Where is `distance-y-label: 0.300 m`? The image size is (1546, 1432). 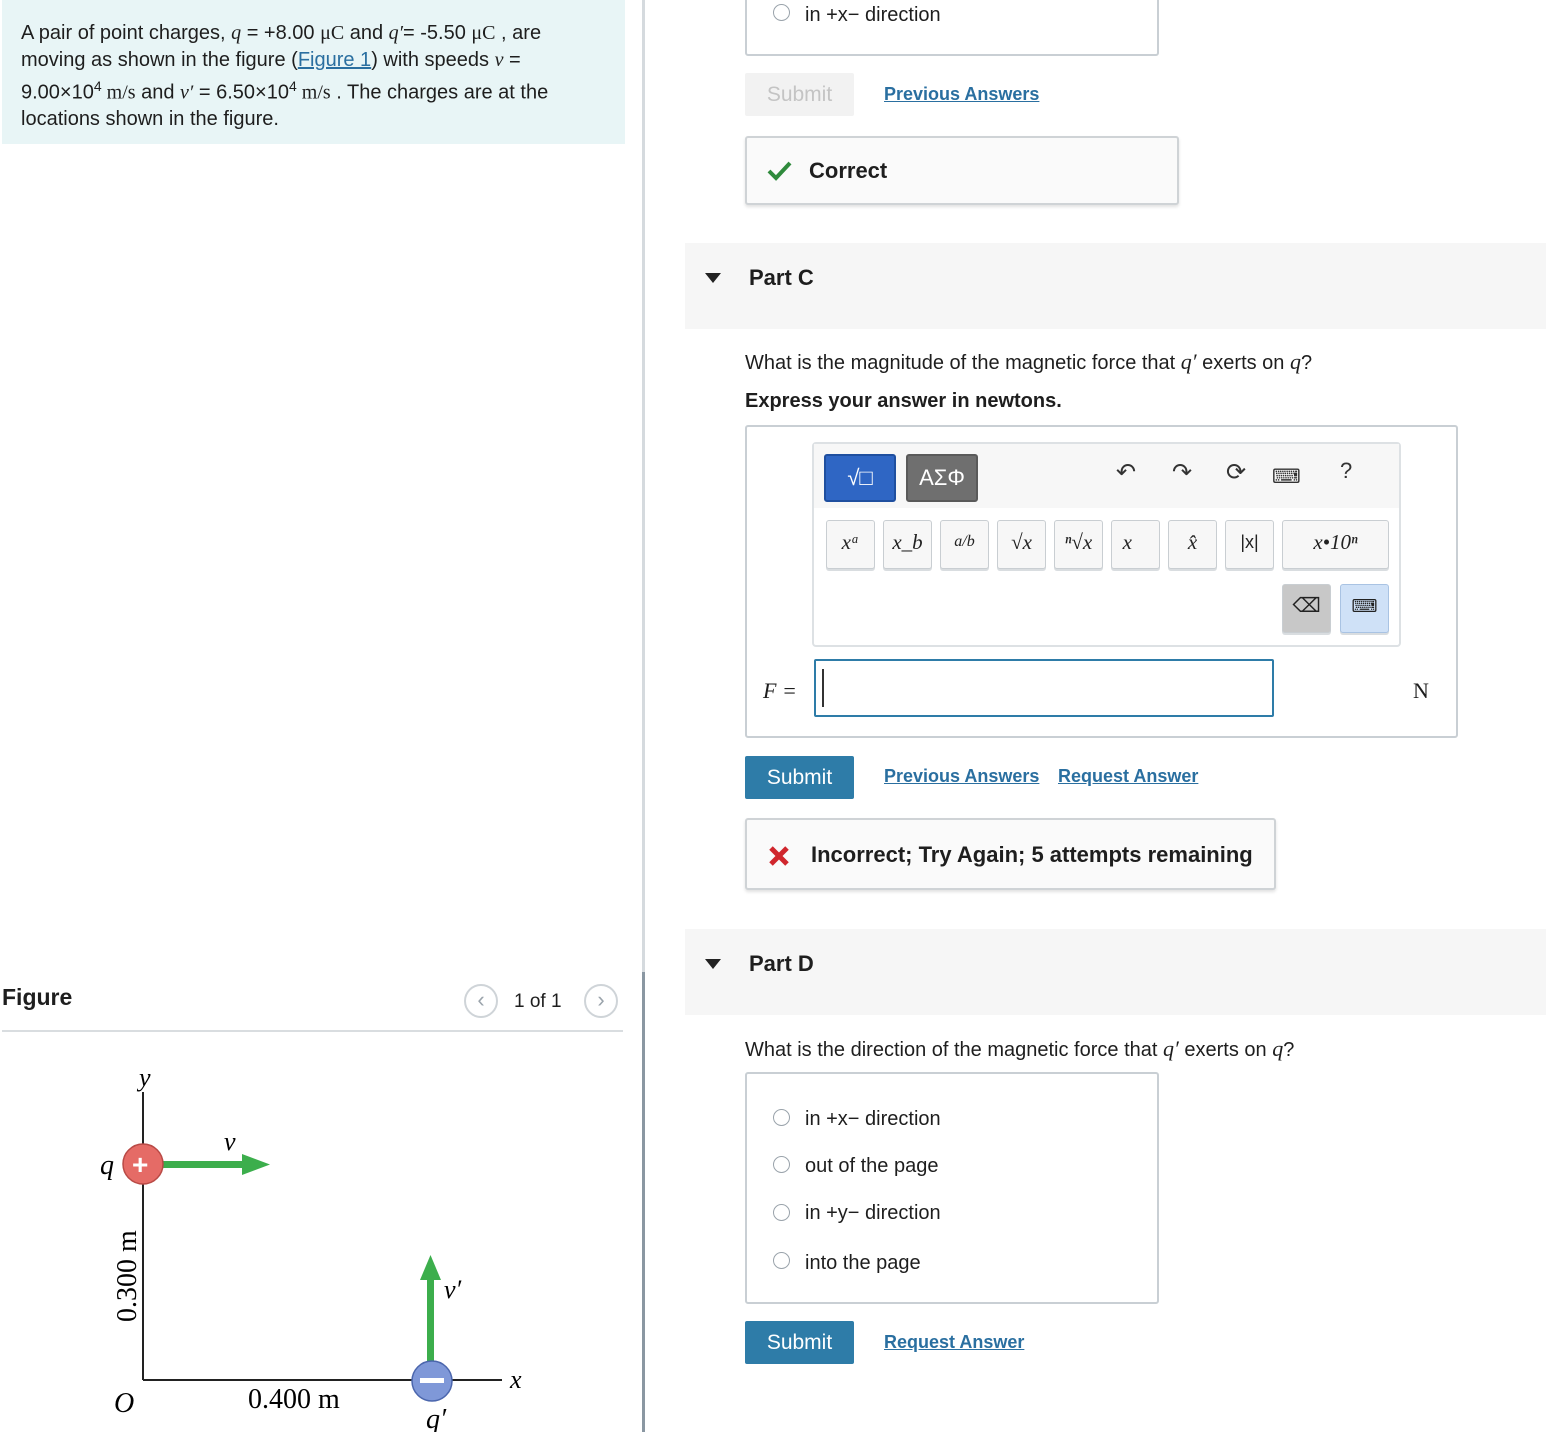
distance-y-label: 0.300 m is located at coordinates (127, 1276).